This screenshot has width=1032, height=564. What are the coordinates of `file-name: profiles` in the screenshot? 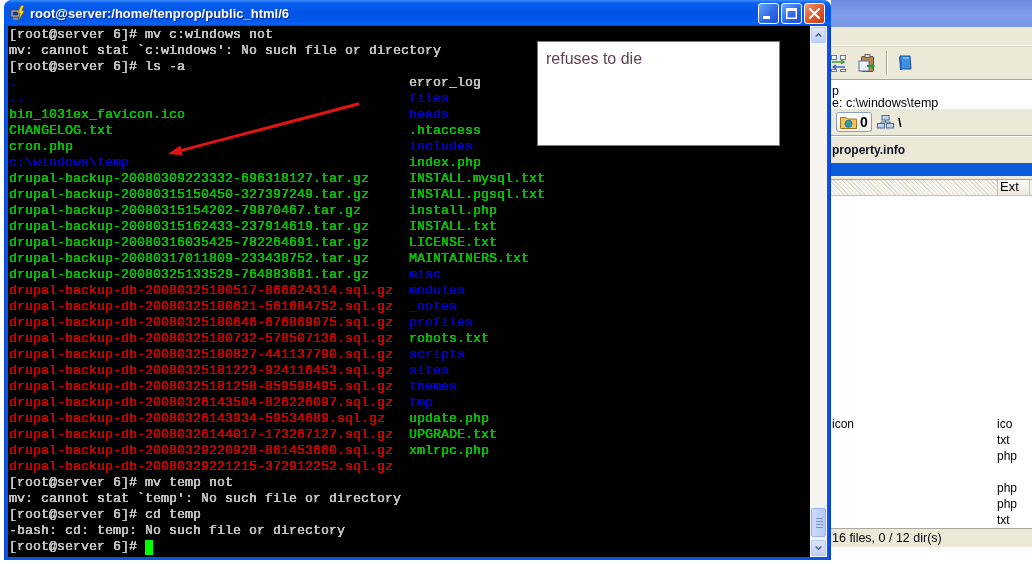 It's located at (441, 322).